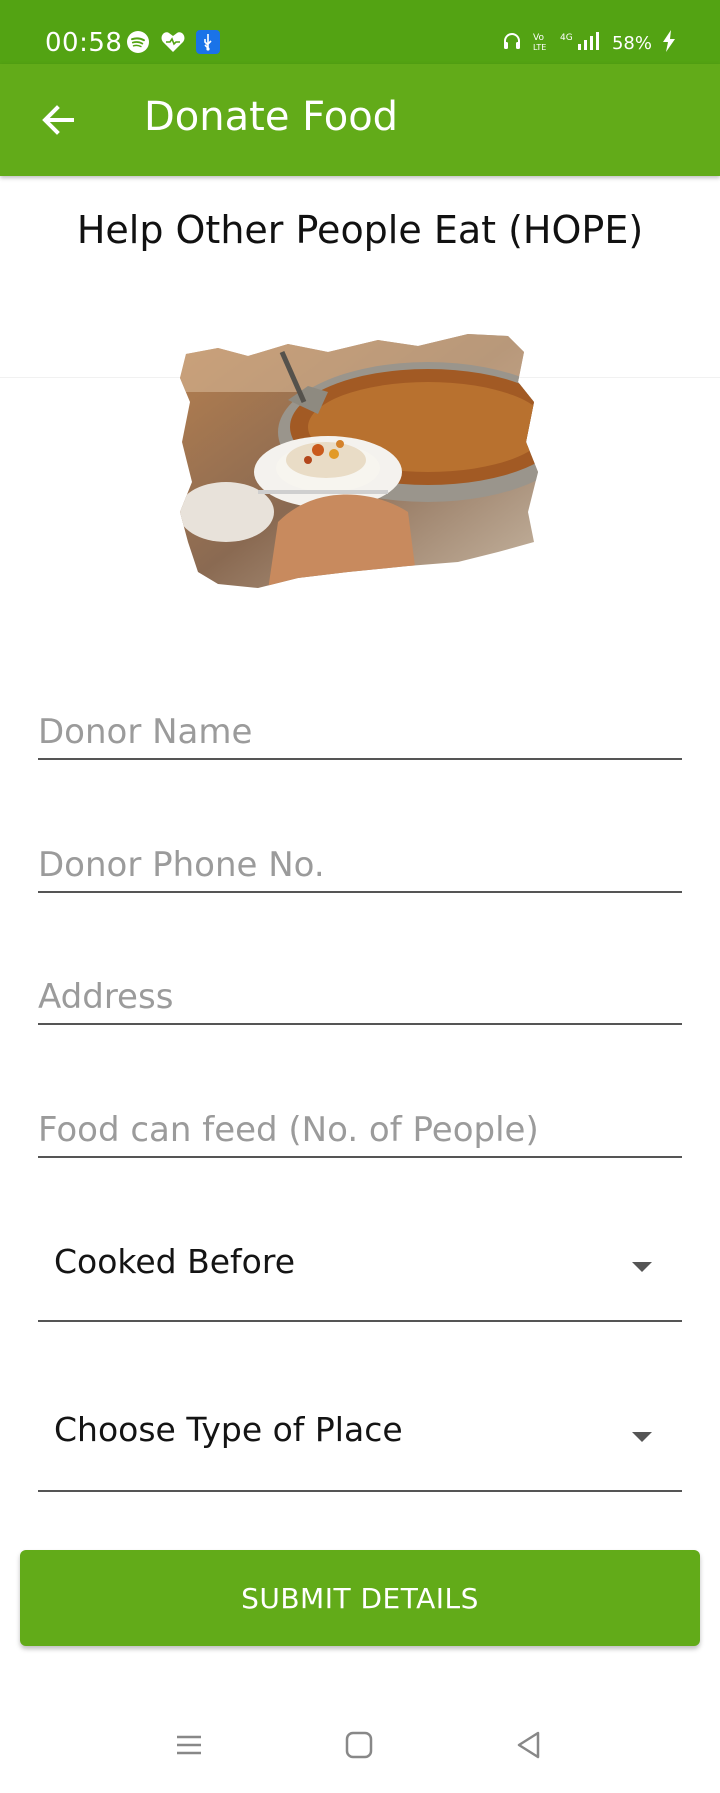 This screenshot has width=720, height=1793. I want to click on heart-icon, so click(173, 44).